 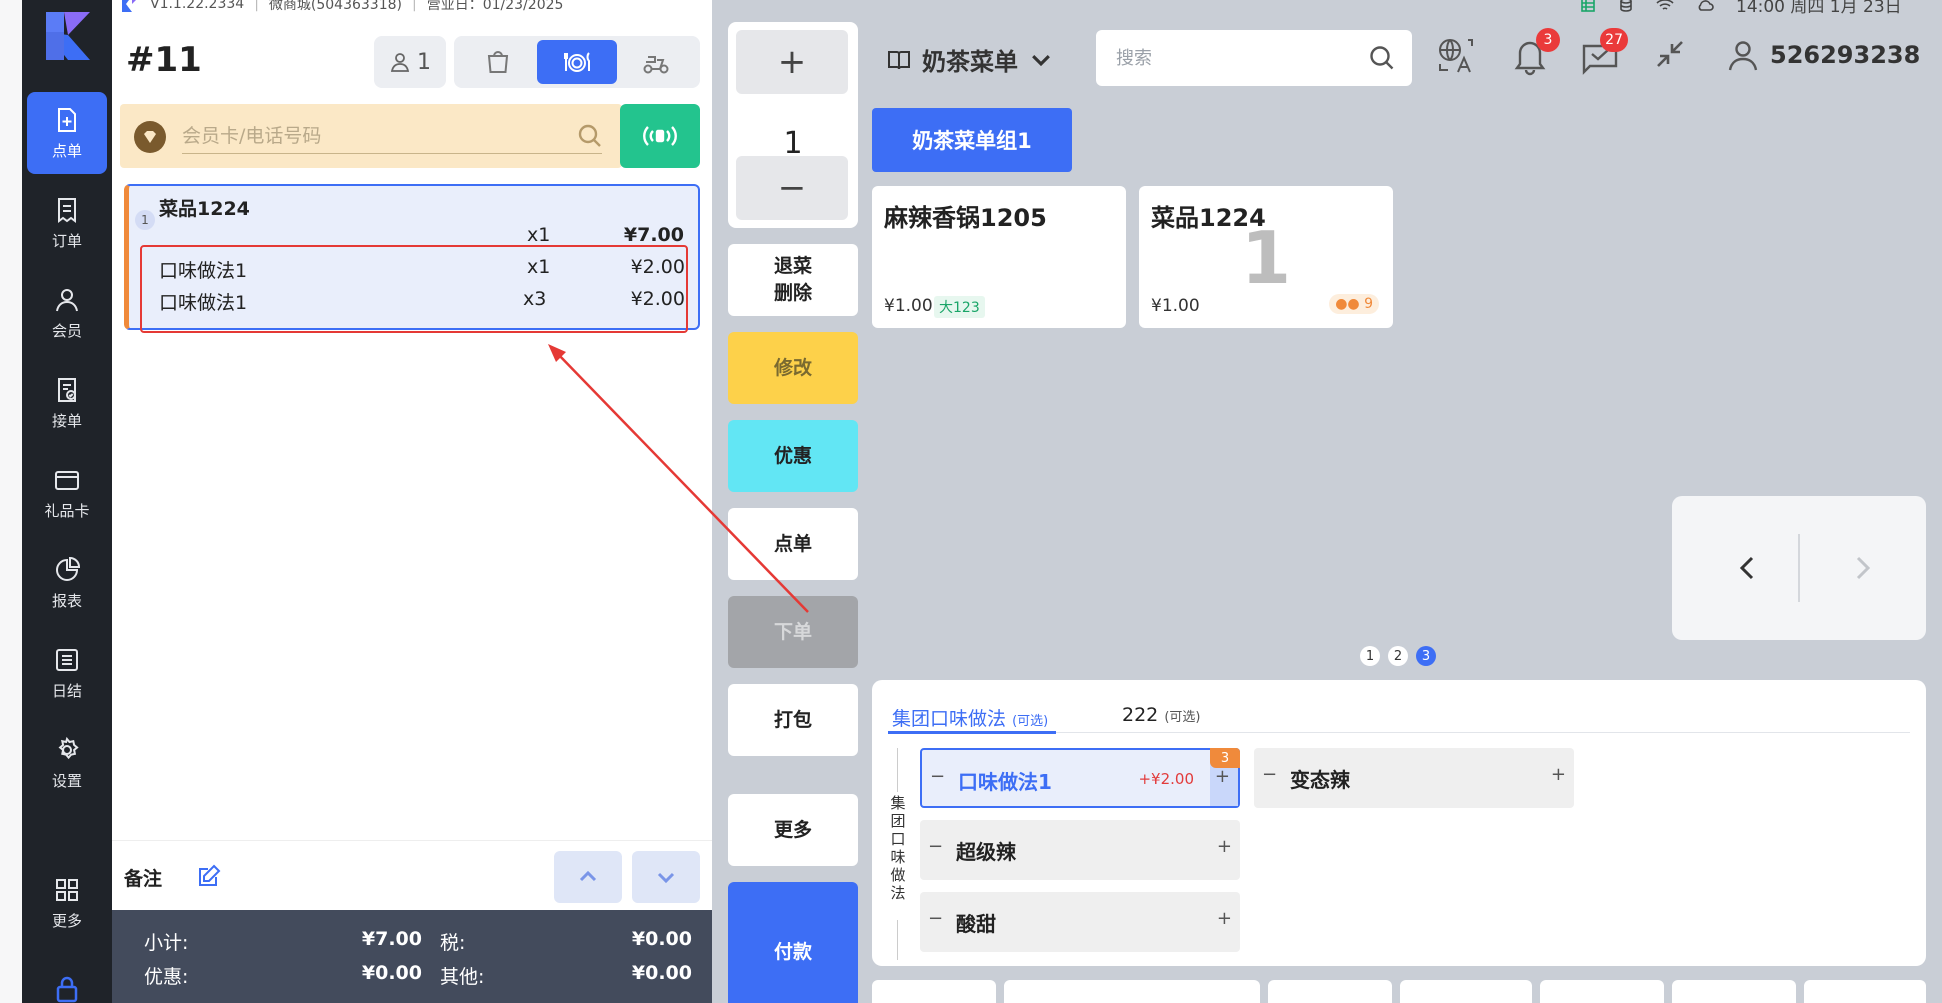 What do you see at coordinates (1140, 715) in the screenshot?
I see `modifier-tab-label: 222` at bounding box center [1140, 715].